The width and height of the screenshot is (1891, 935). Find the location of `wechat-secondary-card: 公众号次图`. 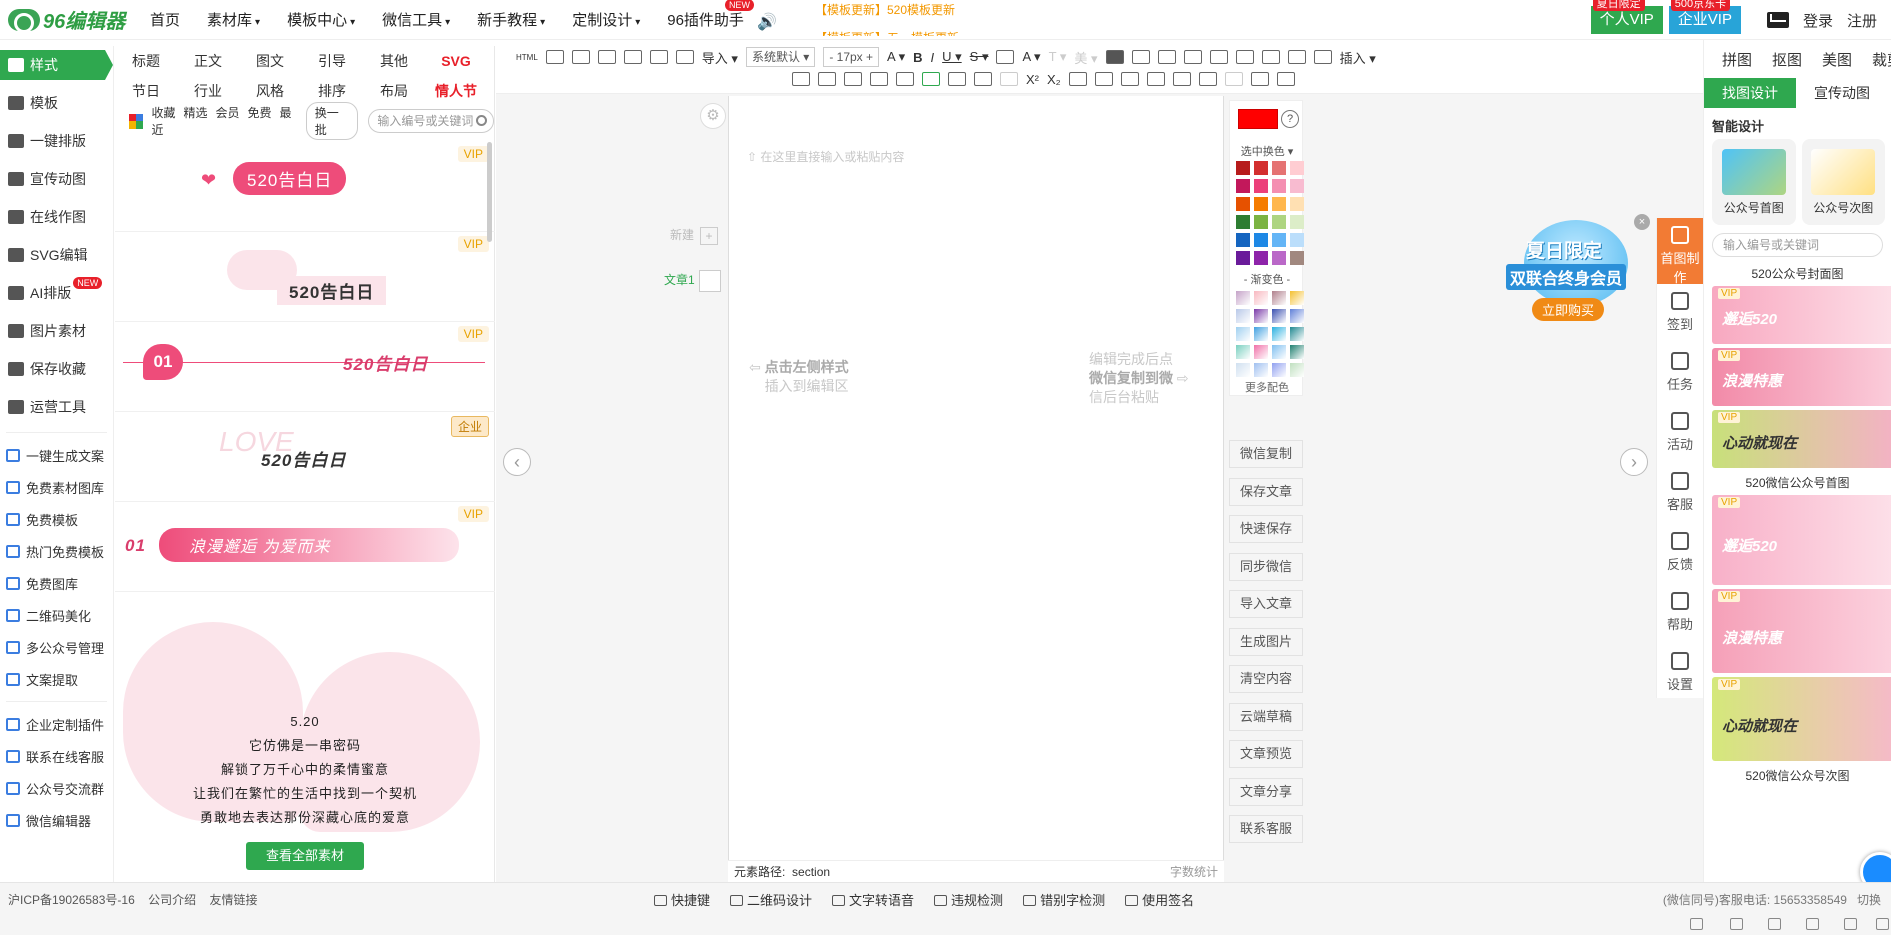

wechat-secondary-card: 公众号次图 is located at coordinates (1843, 182).